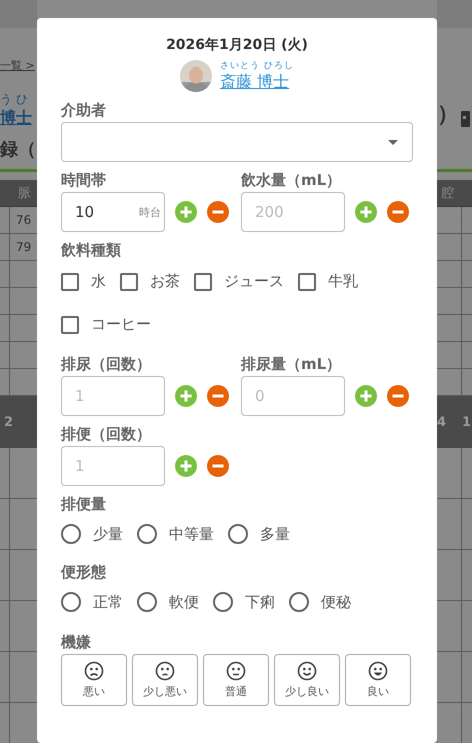  I want to click on name-reading: う ひ, so click(14, 99).